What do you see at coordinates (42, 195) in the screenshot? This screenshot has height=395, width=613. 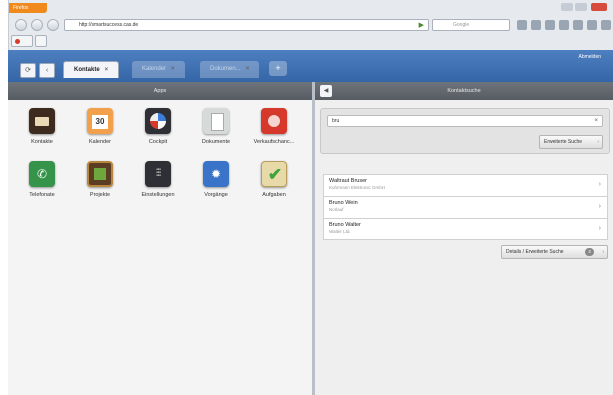 I see `app-label: Telefonate` at bounding box center [42, 195].